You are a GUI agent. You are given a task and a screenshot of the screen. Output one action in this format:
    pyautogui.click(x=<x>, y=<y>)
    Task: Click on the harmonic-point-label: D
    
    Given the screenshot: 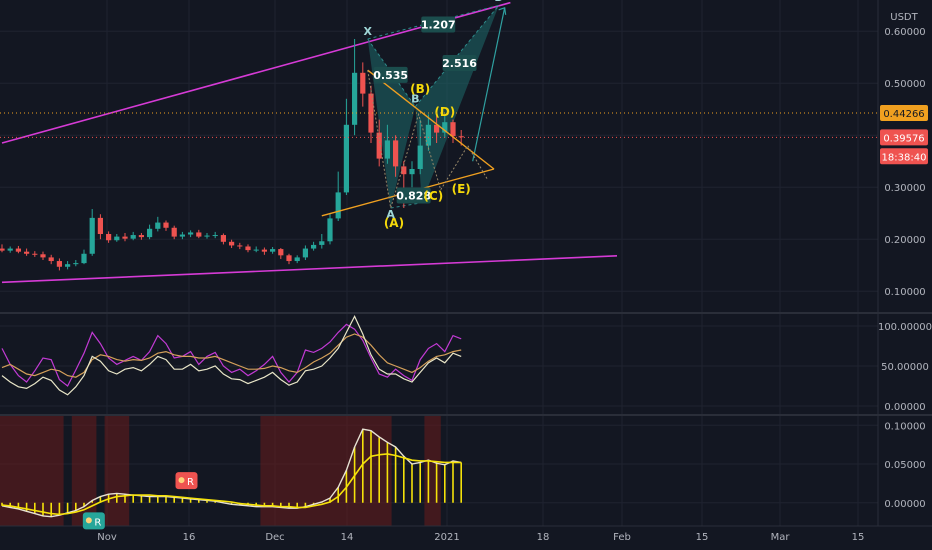 What is the action you would take?
    pyautogui.click(x=498, y=2)
    